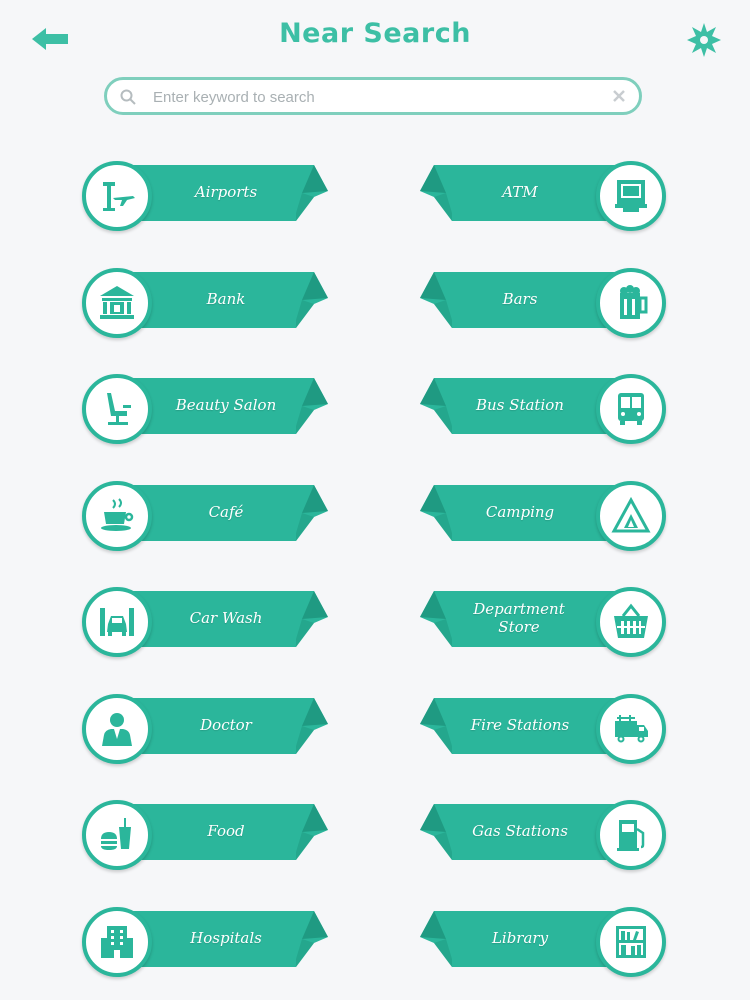 This screenshot has width=750, height=1000. I want to click on category-gas-stations: Gas Stations, so click(541, 834).